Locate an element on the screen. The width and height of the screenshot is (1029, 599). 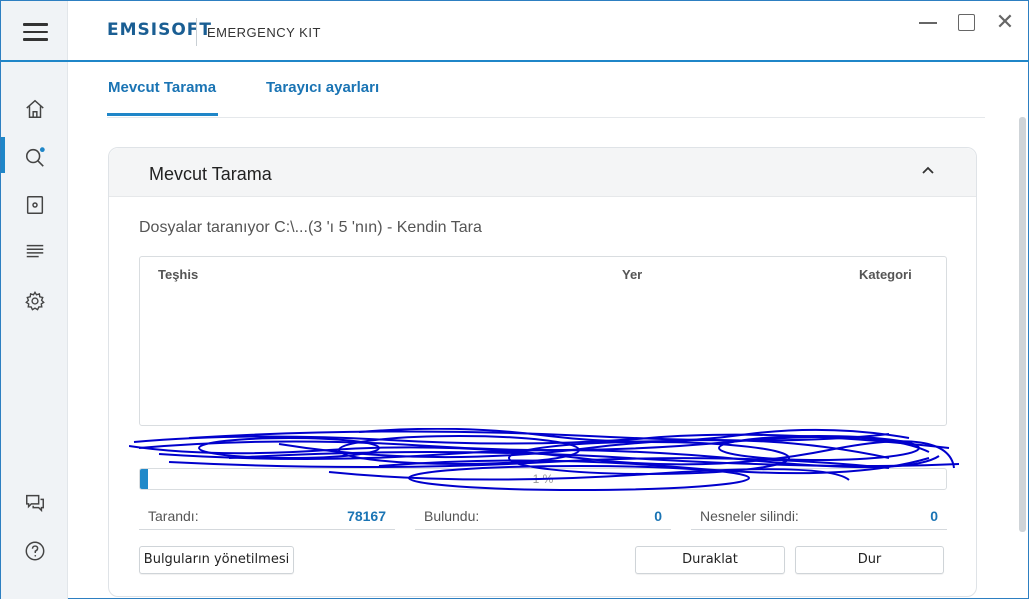
scan-progress-bar: 1 % is located at coordinates (543, 479).